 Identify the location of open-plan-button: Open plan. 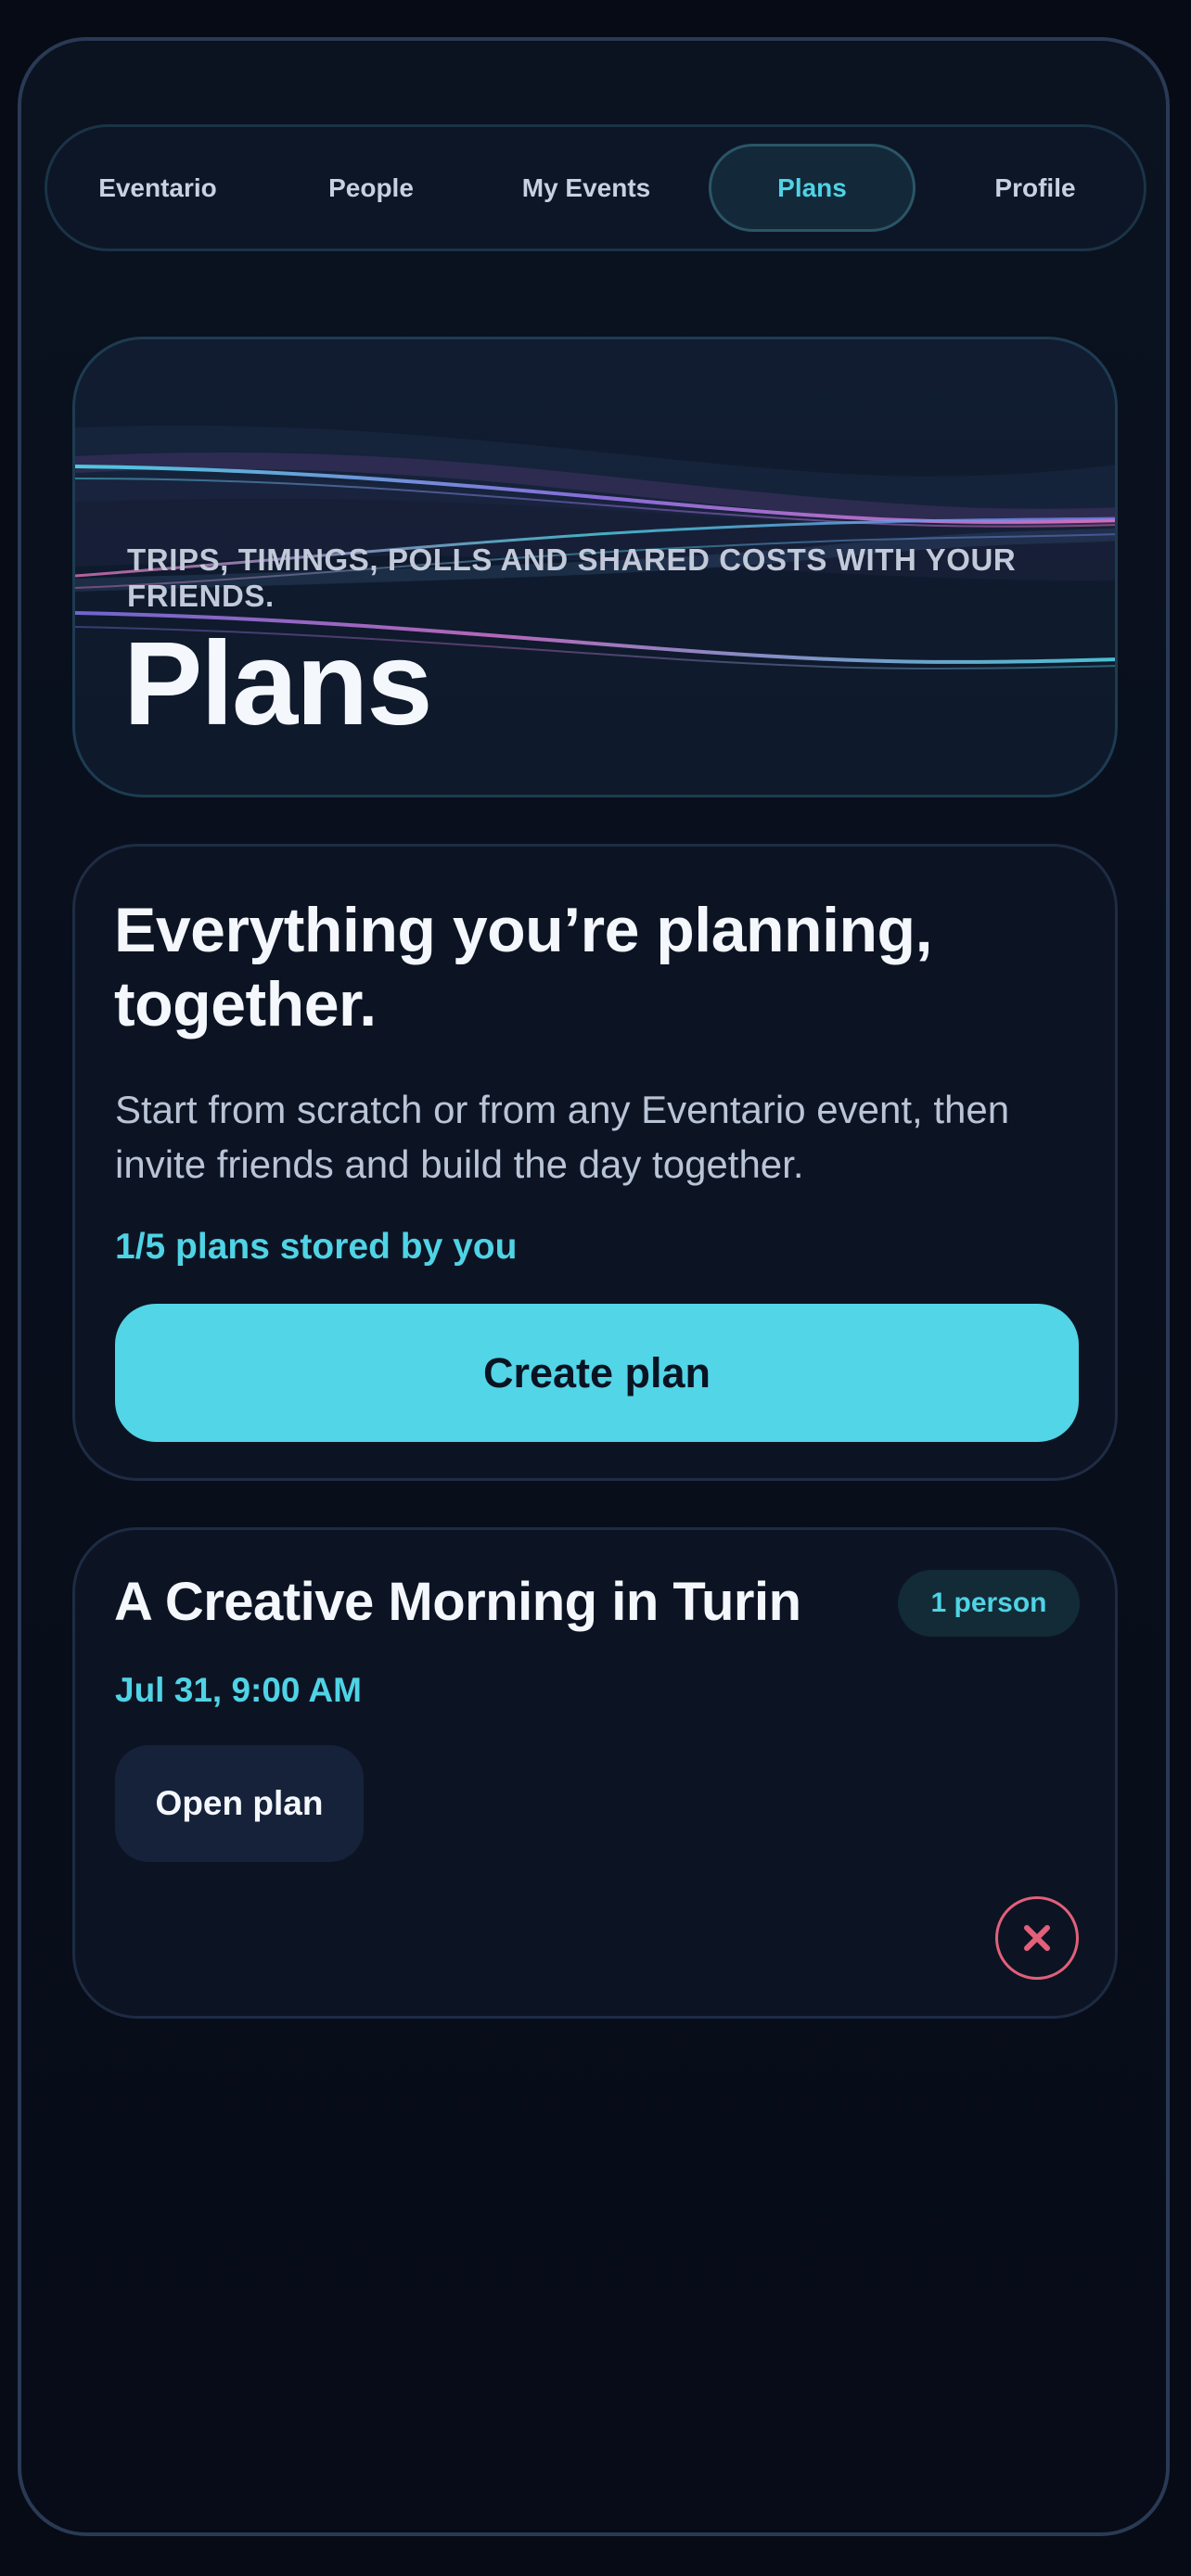
(239, 1803).